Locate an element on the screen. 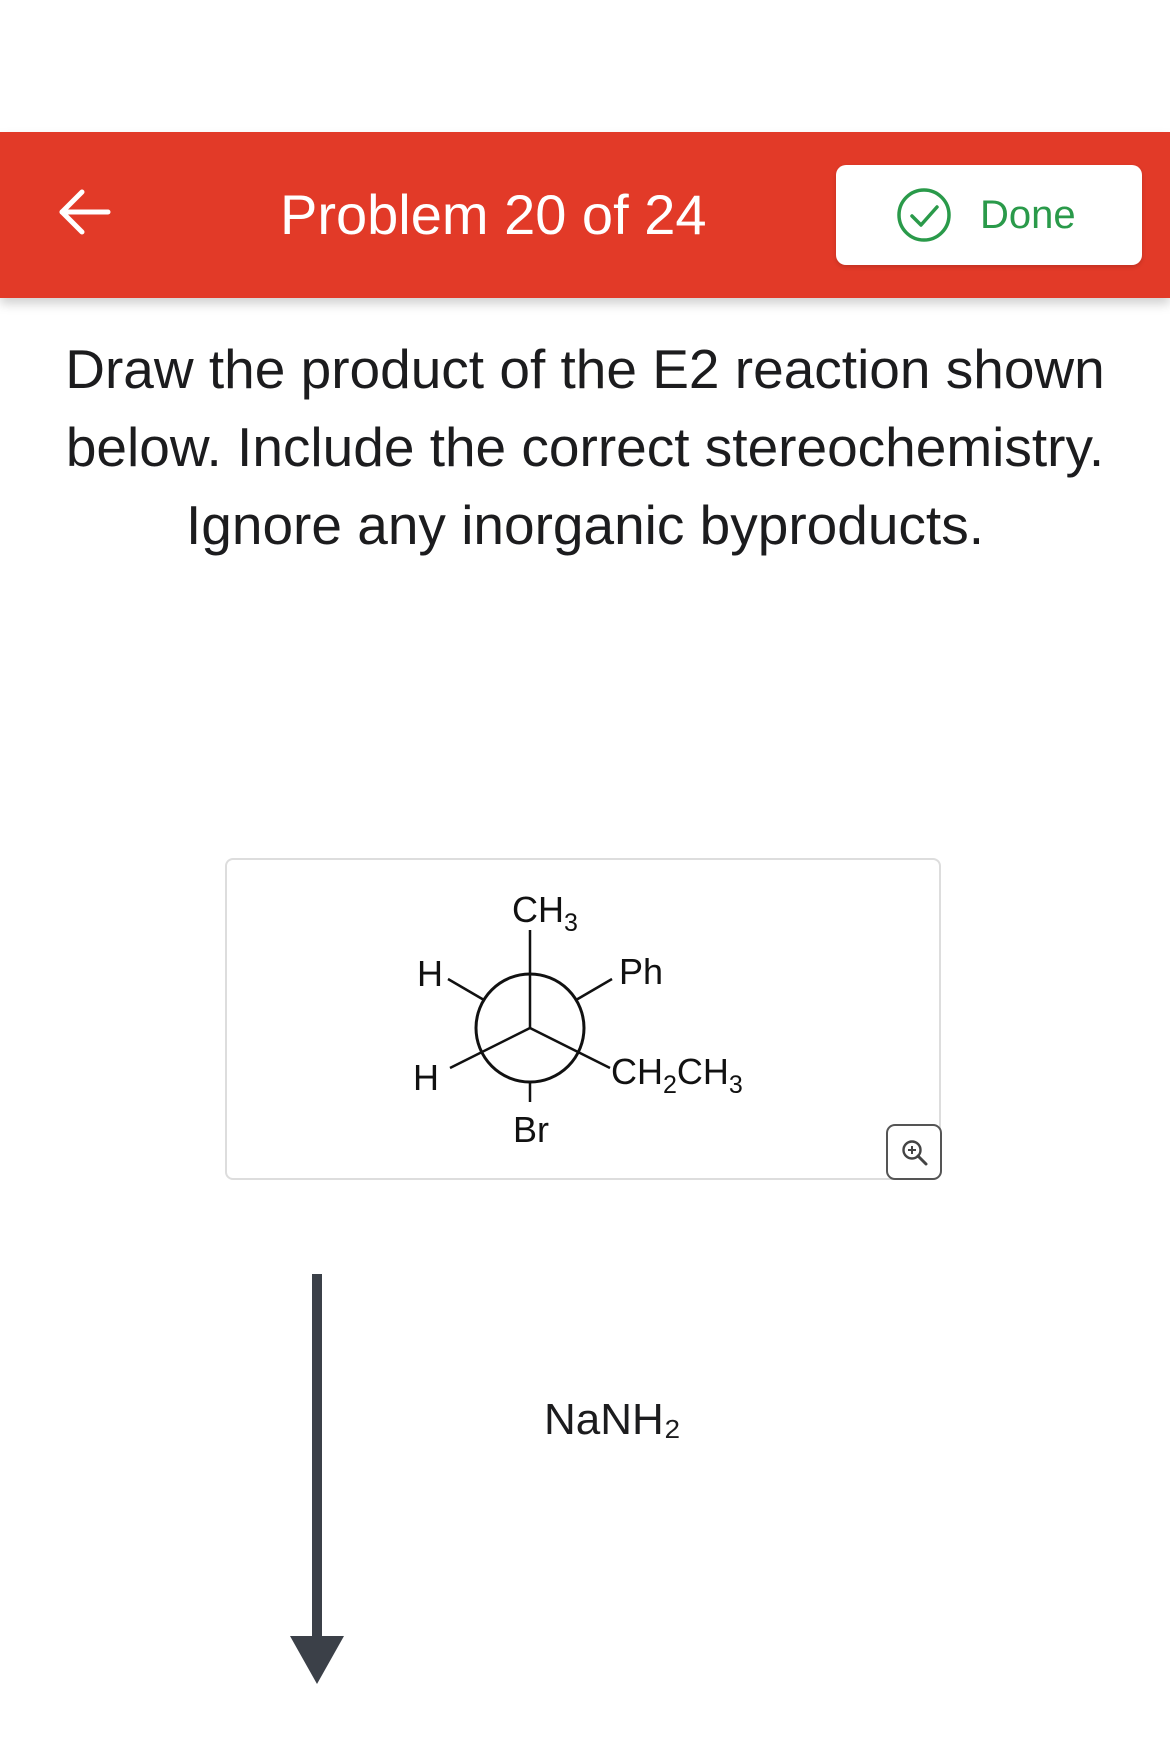 This screenshot has width=1170, height=1746. check-circle-icon is located at coordinates (924, 215).